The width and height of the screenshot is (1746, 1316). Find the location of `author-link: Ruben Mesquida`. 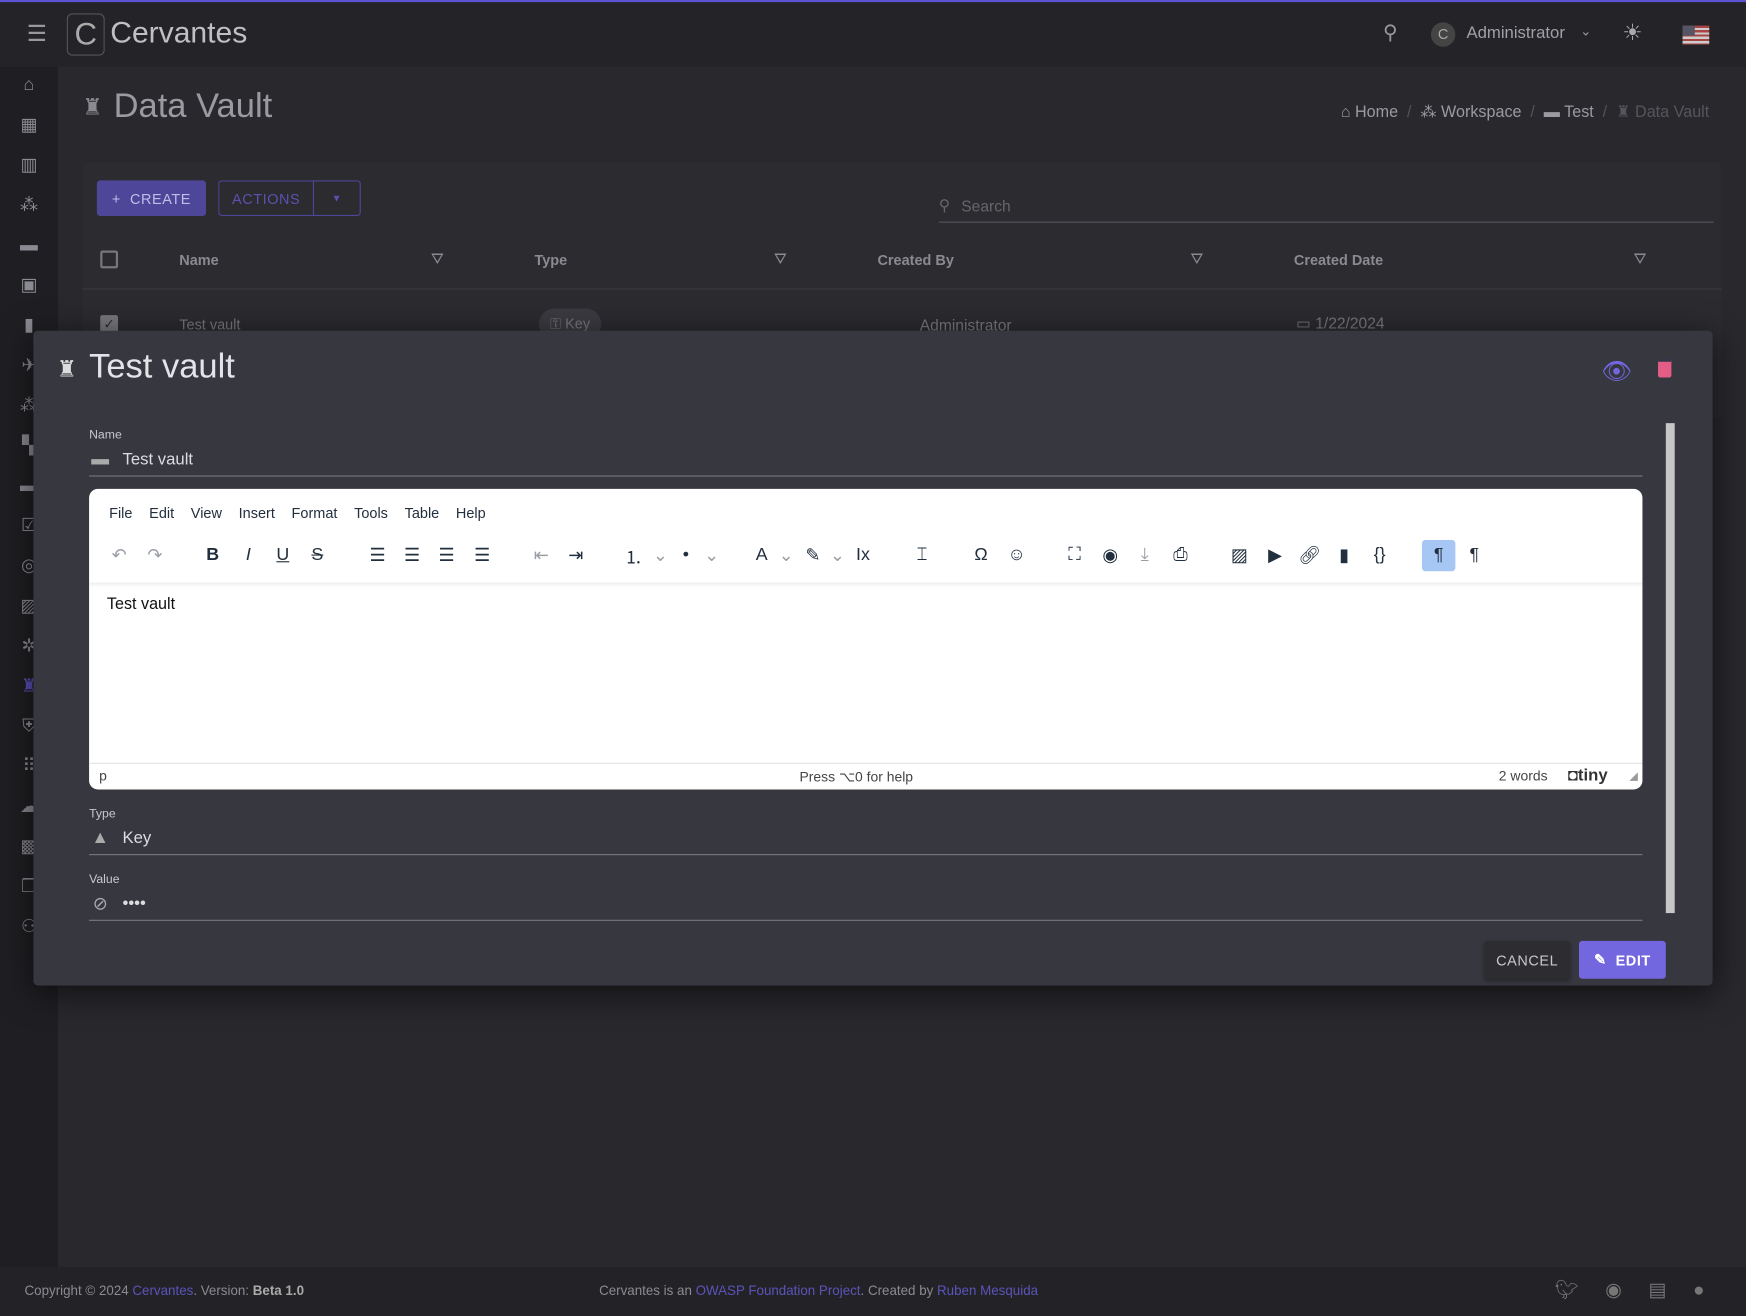

author-link: Ruben Mesquida is located at coordinates (987, 1291).